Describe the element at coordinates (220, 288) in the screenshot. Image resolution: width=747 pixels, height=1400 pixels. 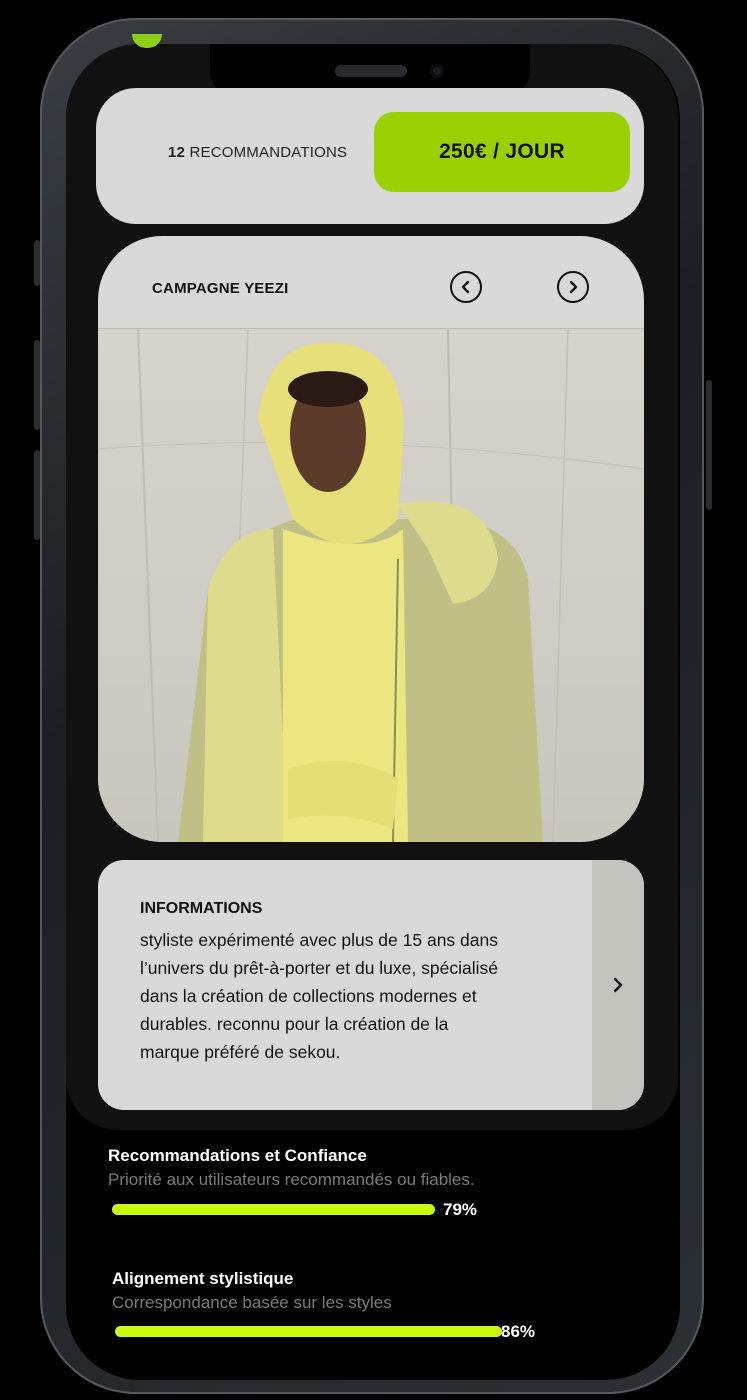
I see `campaign-title: CAMPAGNE YEEZI` at that location.